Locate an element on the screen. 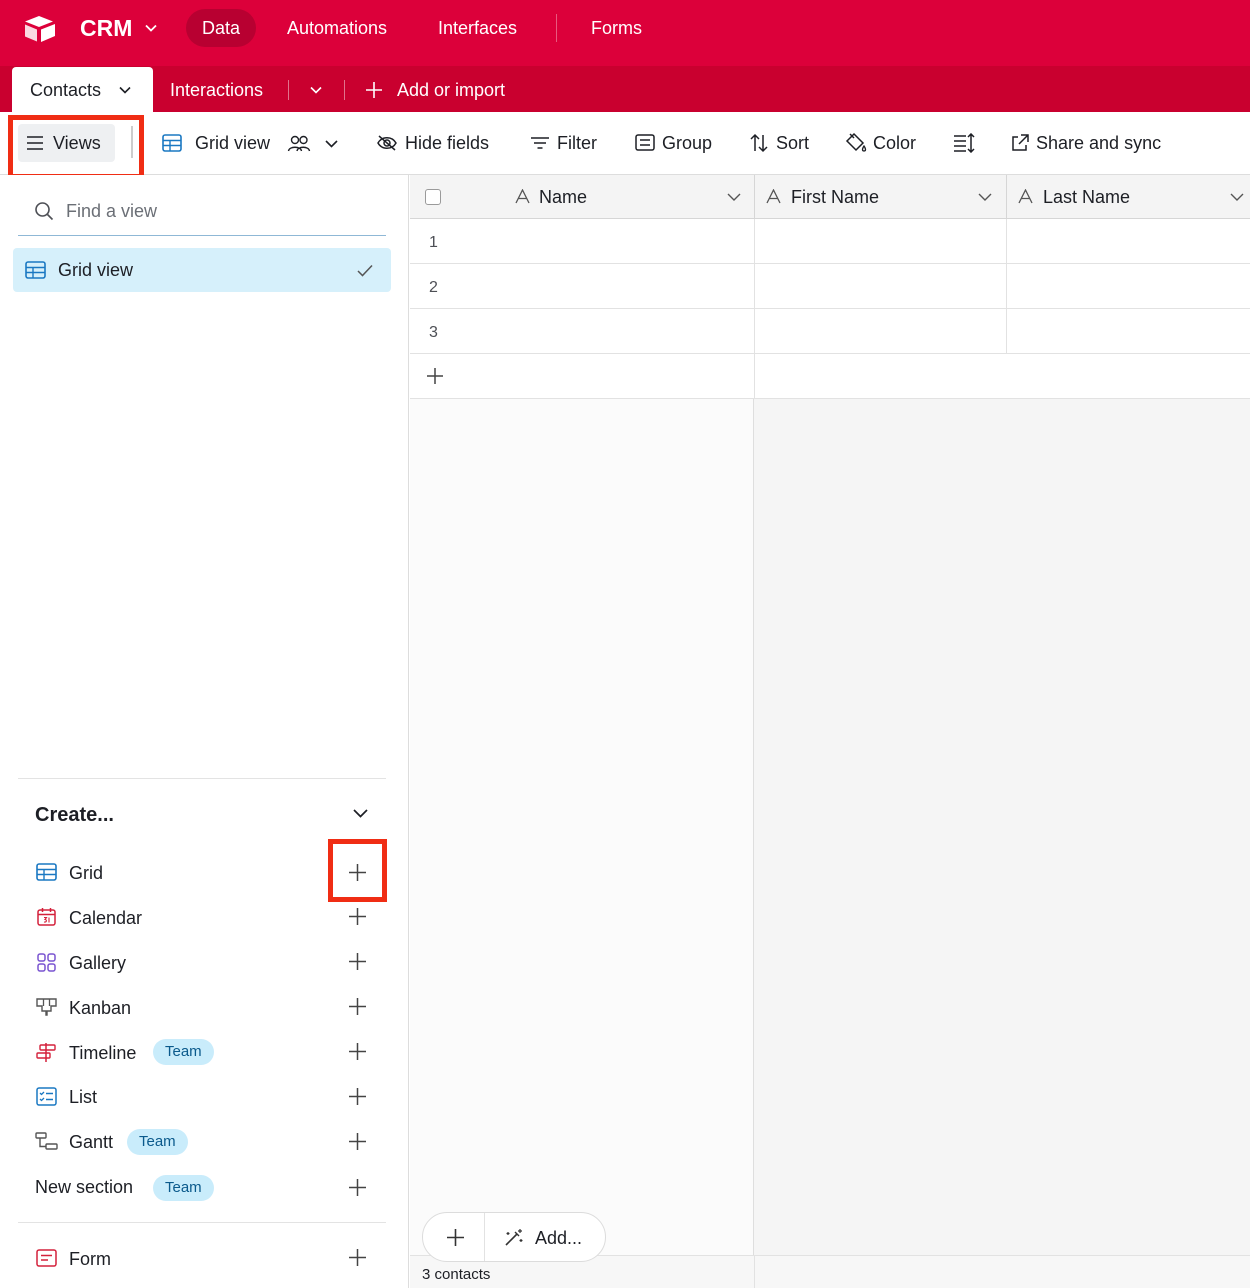  row-height-icon is located at coordinates (964, 143).